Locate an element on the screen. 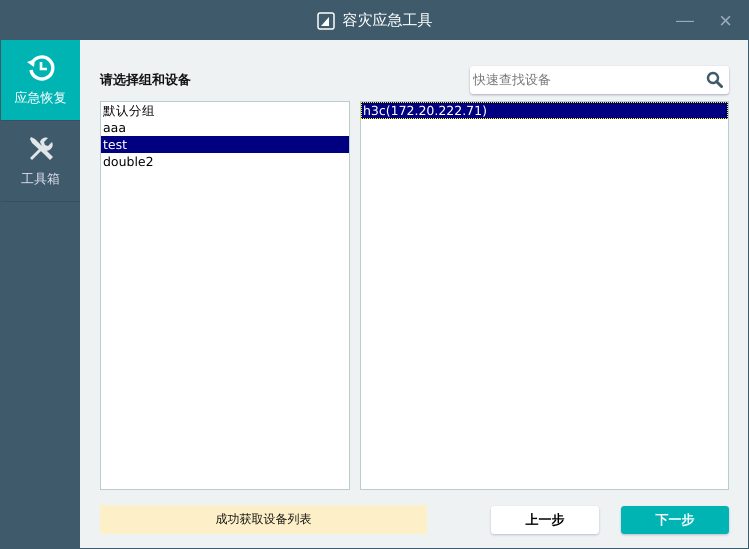 This screenshot has height=549, width=749. back-button: 上一步 is located at coordinates (545, 520).